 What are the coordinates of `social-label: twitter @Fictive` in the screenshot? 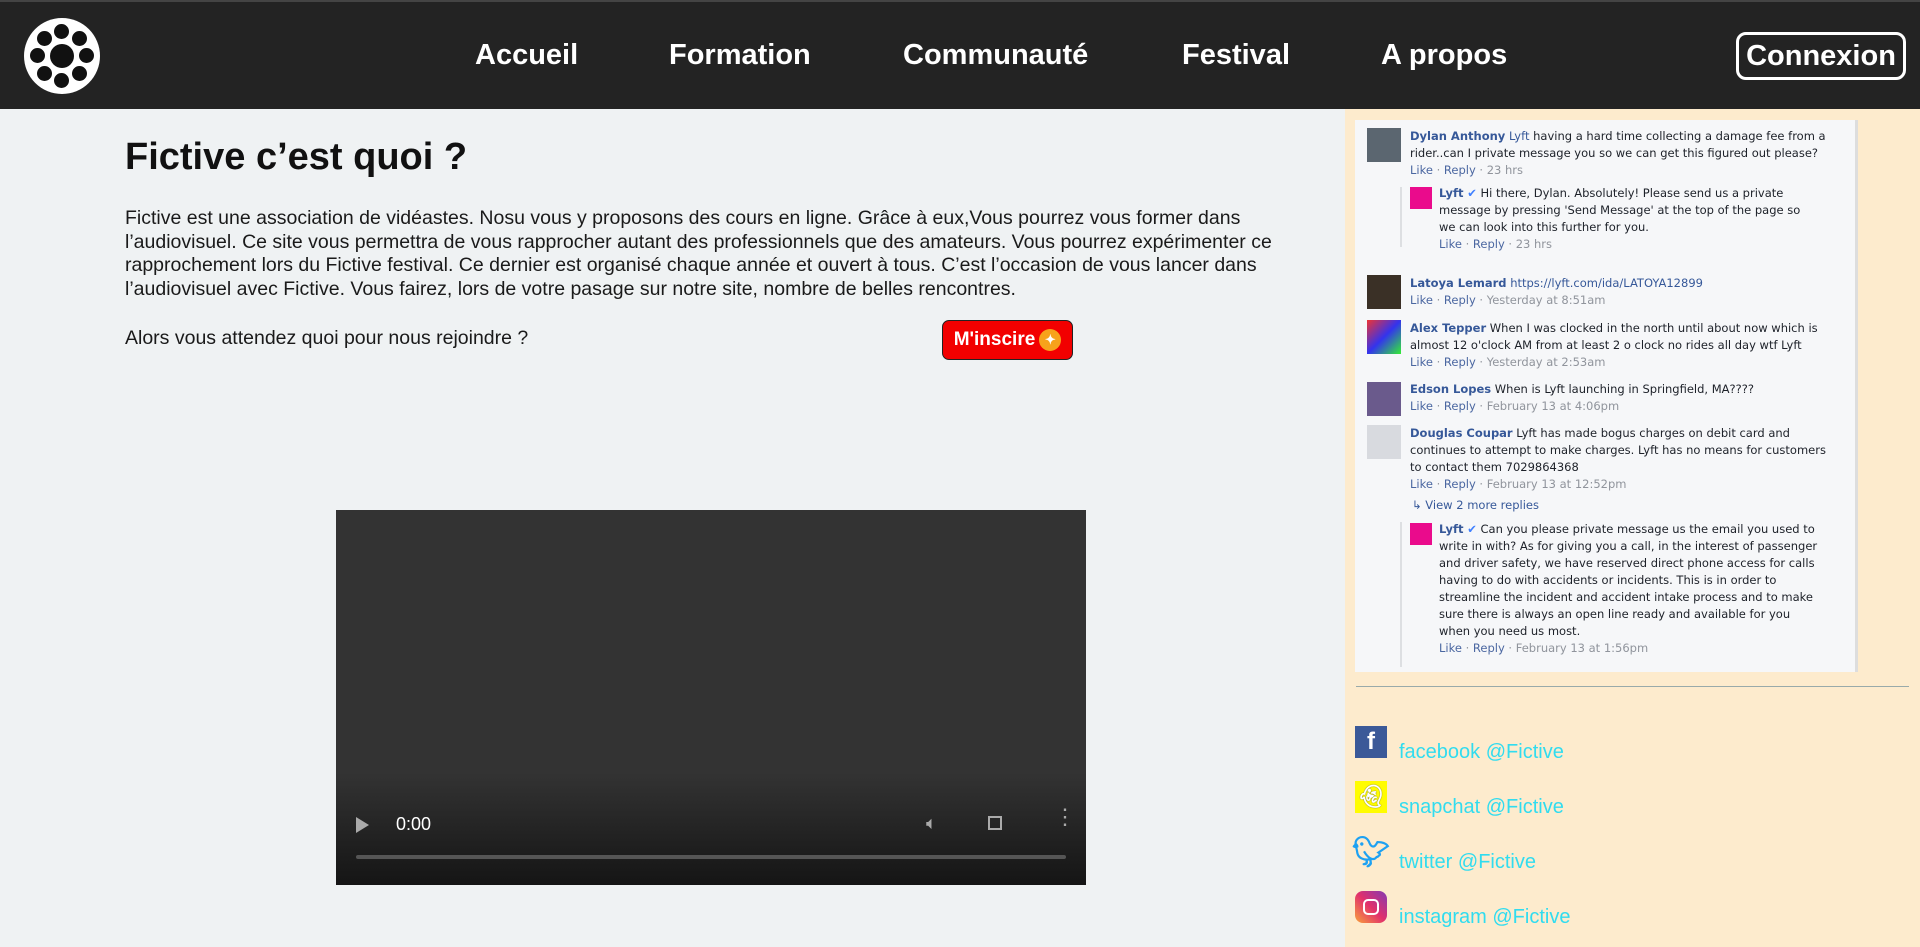 It's located at (1467, 862).